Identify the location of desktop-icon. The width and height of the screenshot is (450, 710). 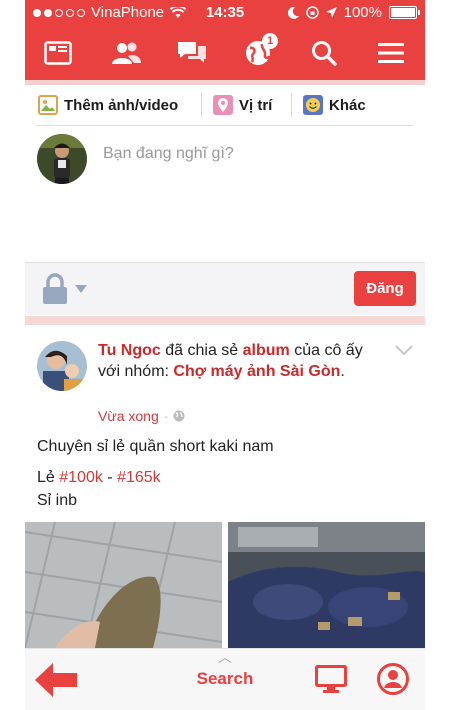
(331, 679).